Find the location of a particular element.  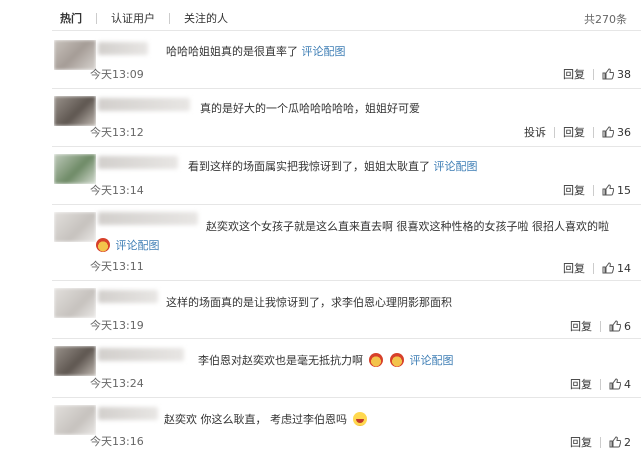

comment-text: 看到这样的场面属实把我惊讶到了，姐姐太耿直了 评论配图 is located at coordinates (333, 166).